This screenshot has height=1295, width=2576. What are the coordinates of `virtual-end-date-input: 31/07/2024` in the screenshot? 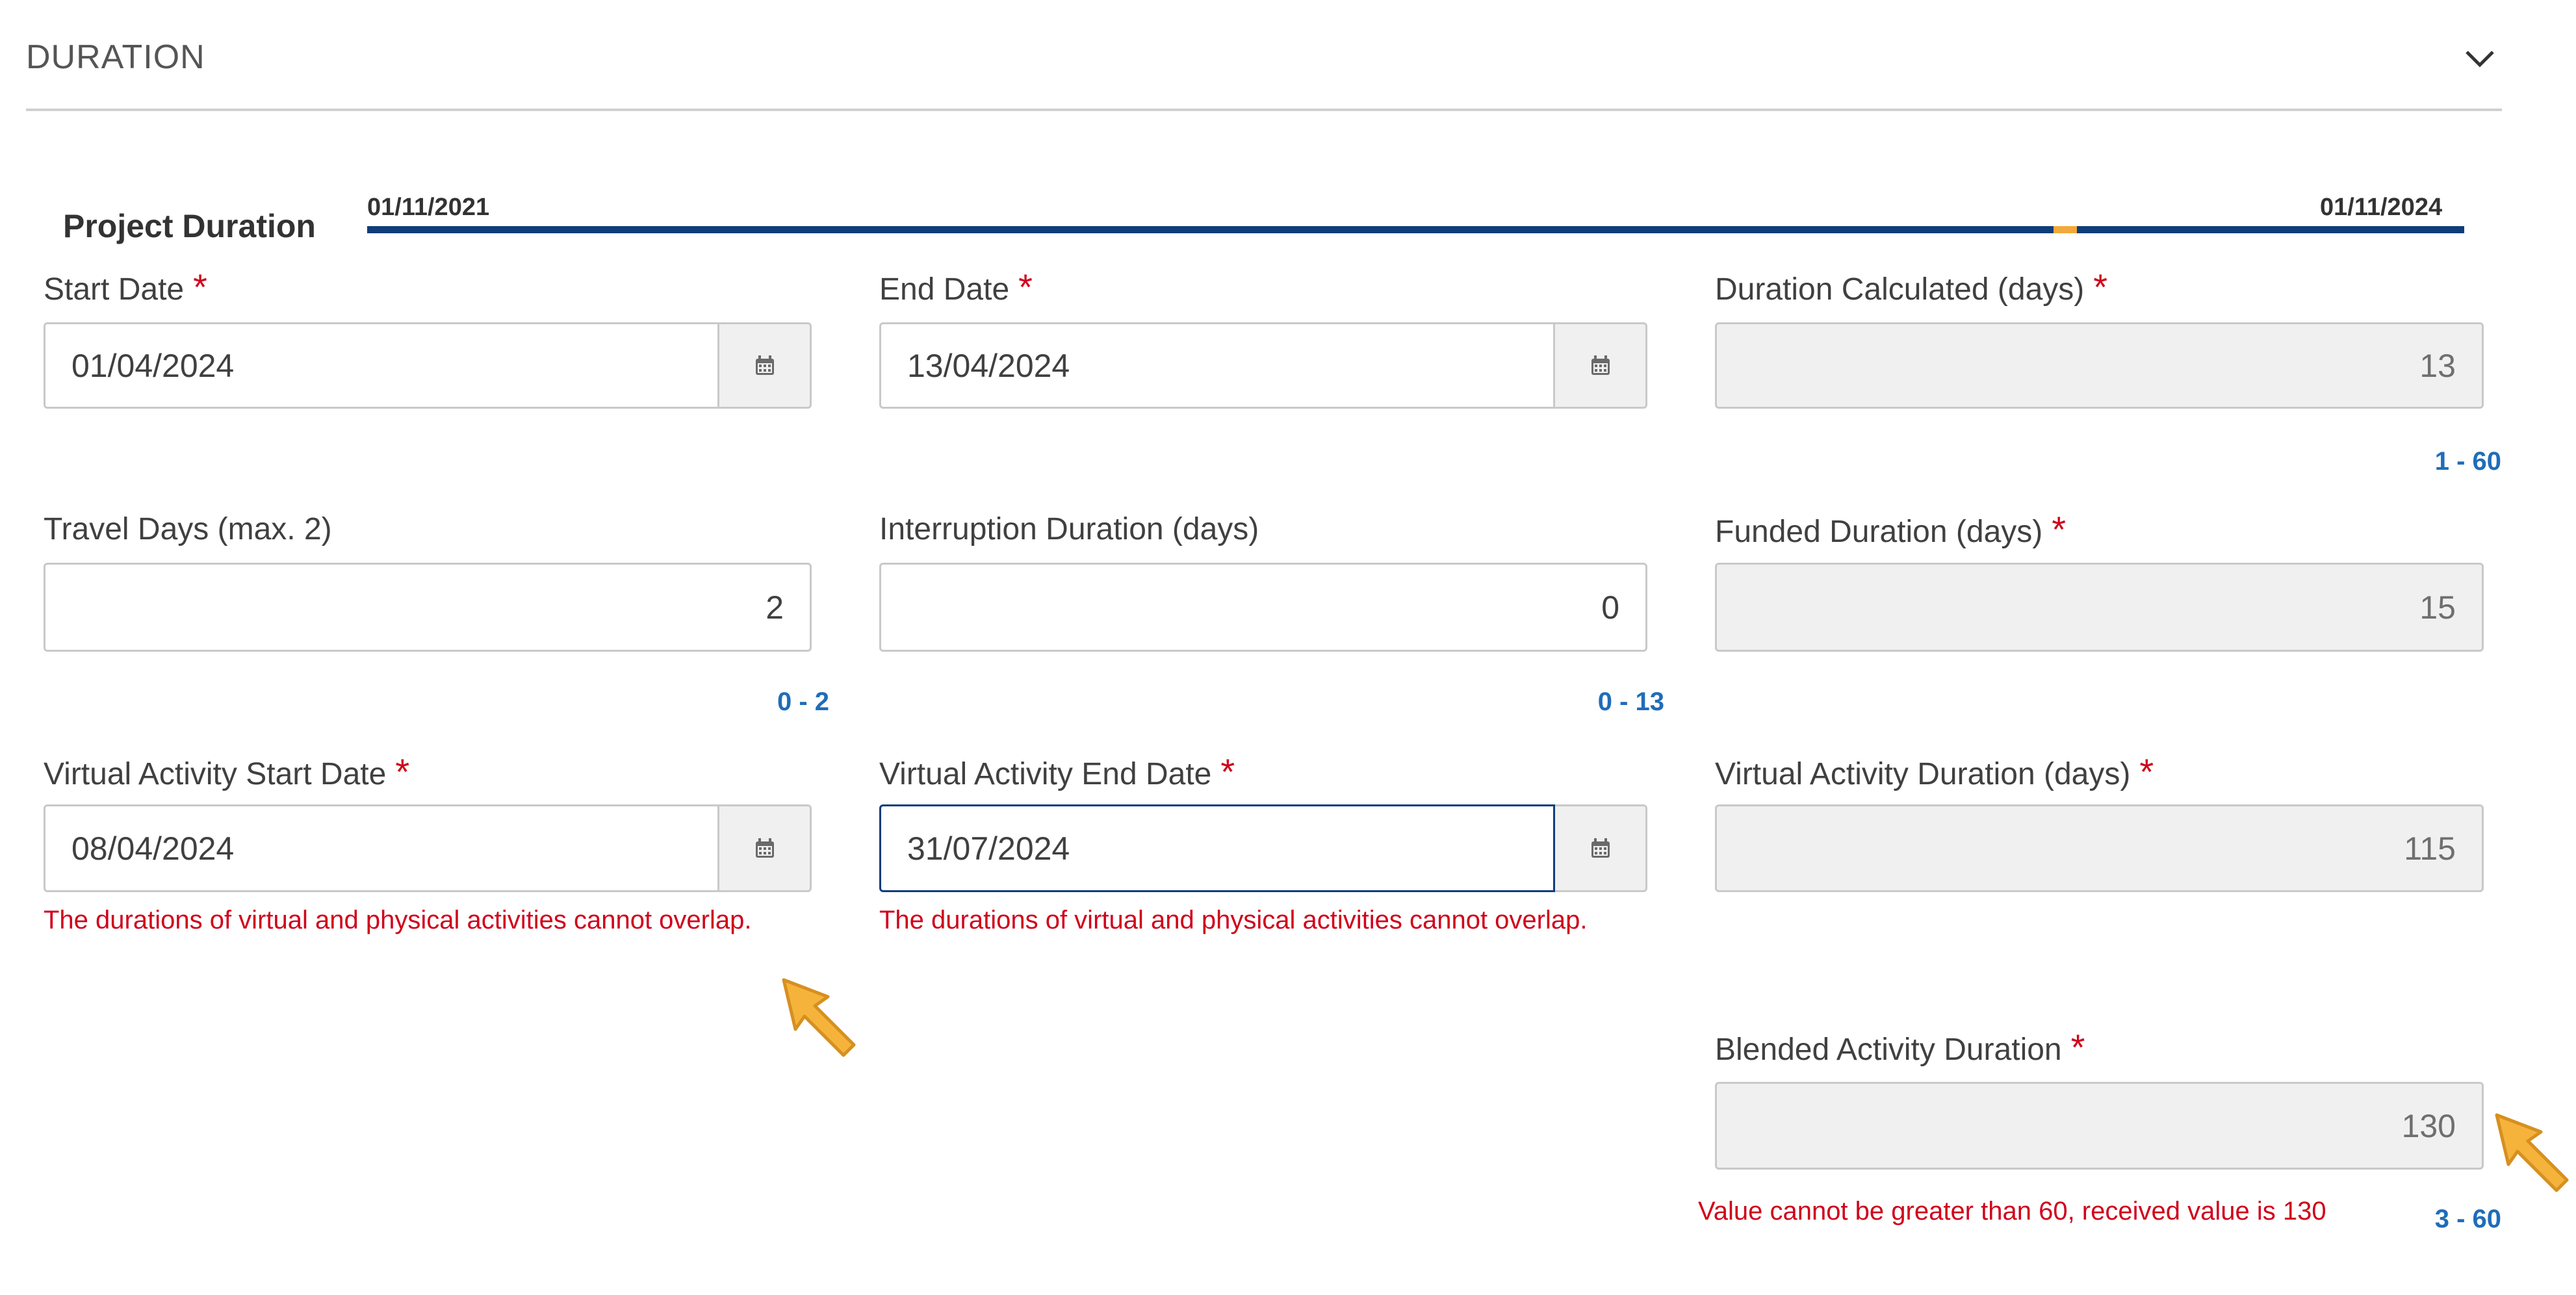 It's located at (1217, 848).